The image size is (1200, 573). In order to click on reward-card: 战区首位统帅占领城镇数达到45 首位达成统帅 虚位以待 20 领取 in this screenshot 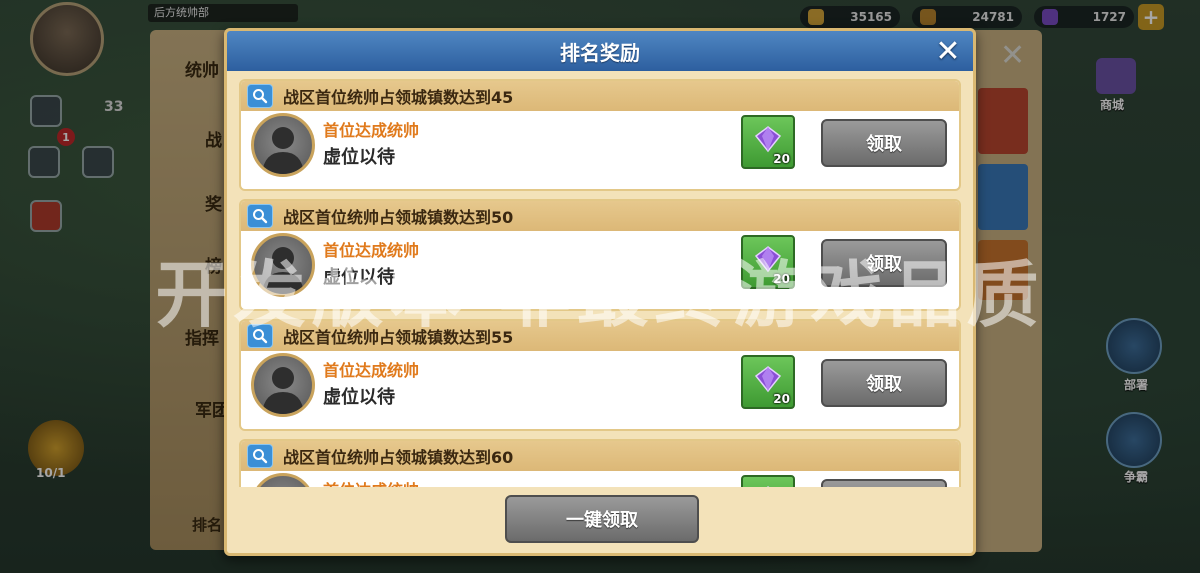, I will do `click(600, 135)`.